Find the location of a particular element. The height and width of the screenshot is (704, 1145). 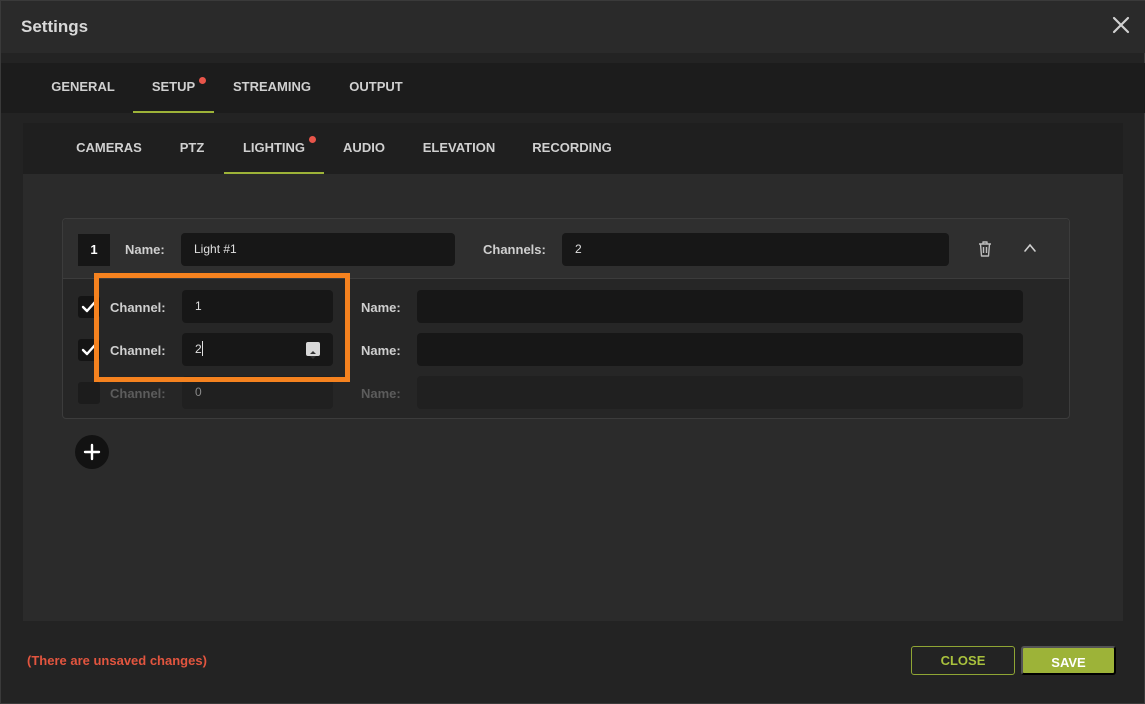

tab-ptz-label: PTZ is located at coordinates (192, 147).